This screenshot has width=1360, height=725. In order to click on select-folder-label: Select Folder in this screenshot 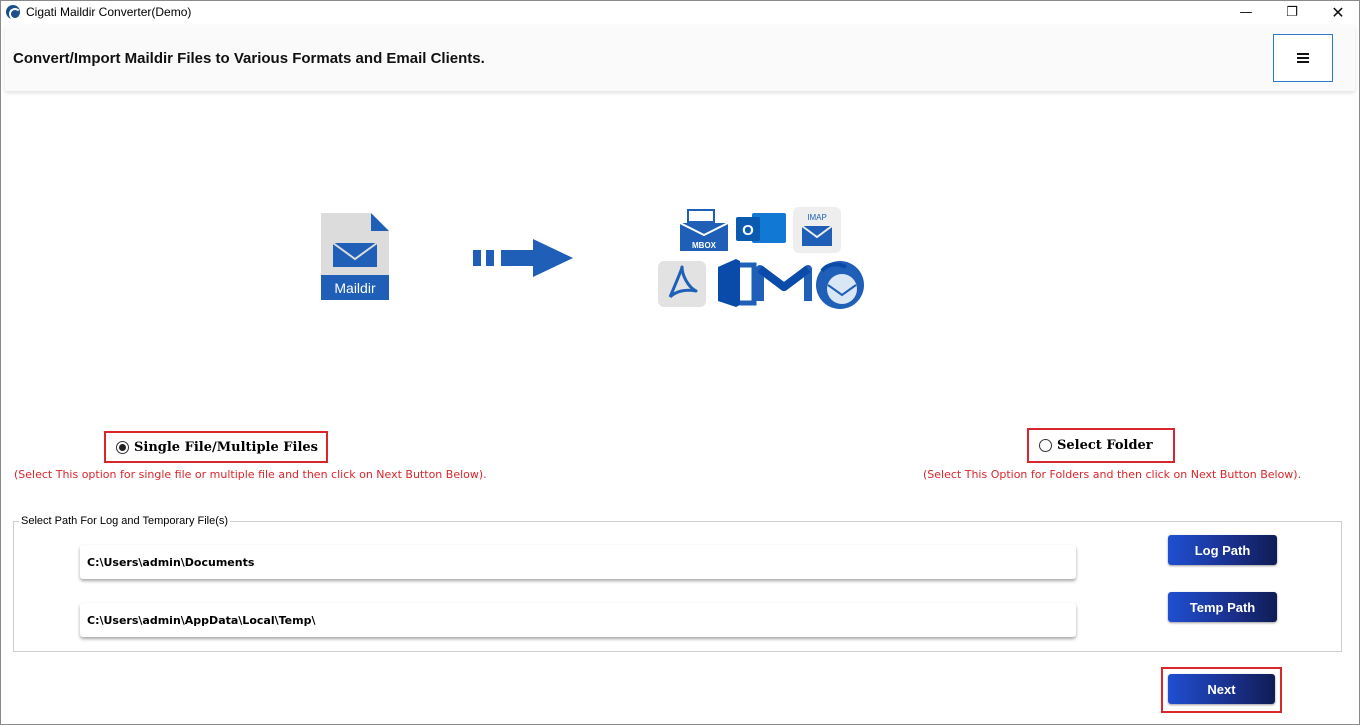, I will do `click(1105, 445)`.